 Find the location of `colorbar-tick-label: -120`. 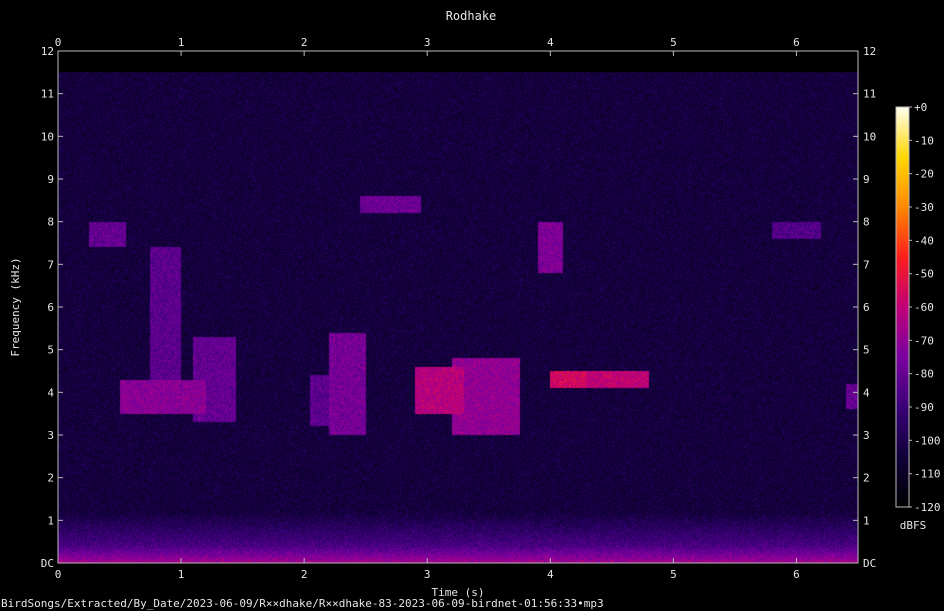

colorbar-tick-label: -120 is located at coordinates (927, 507).